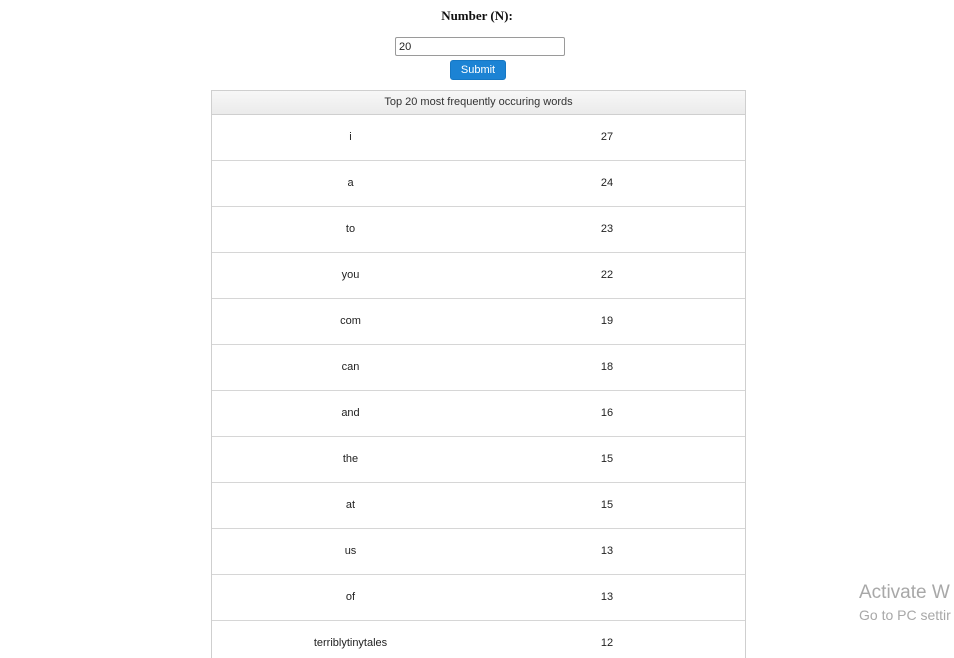  What do you see at coordinates (350, 551) in the screenshot?
I see `word-cell: us` at bounding box center [350, 551].